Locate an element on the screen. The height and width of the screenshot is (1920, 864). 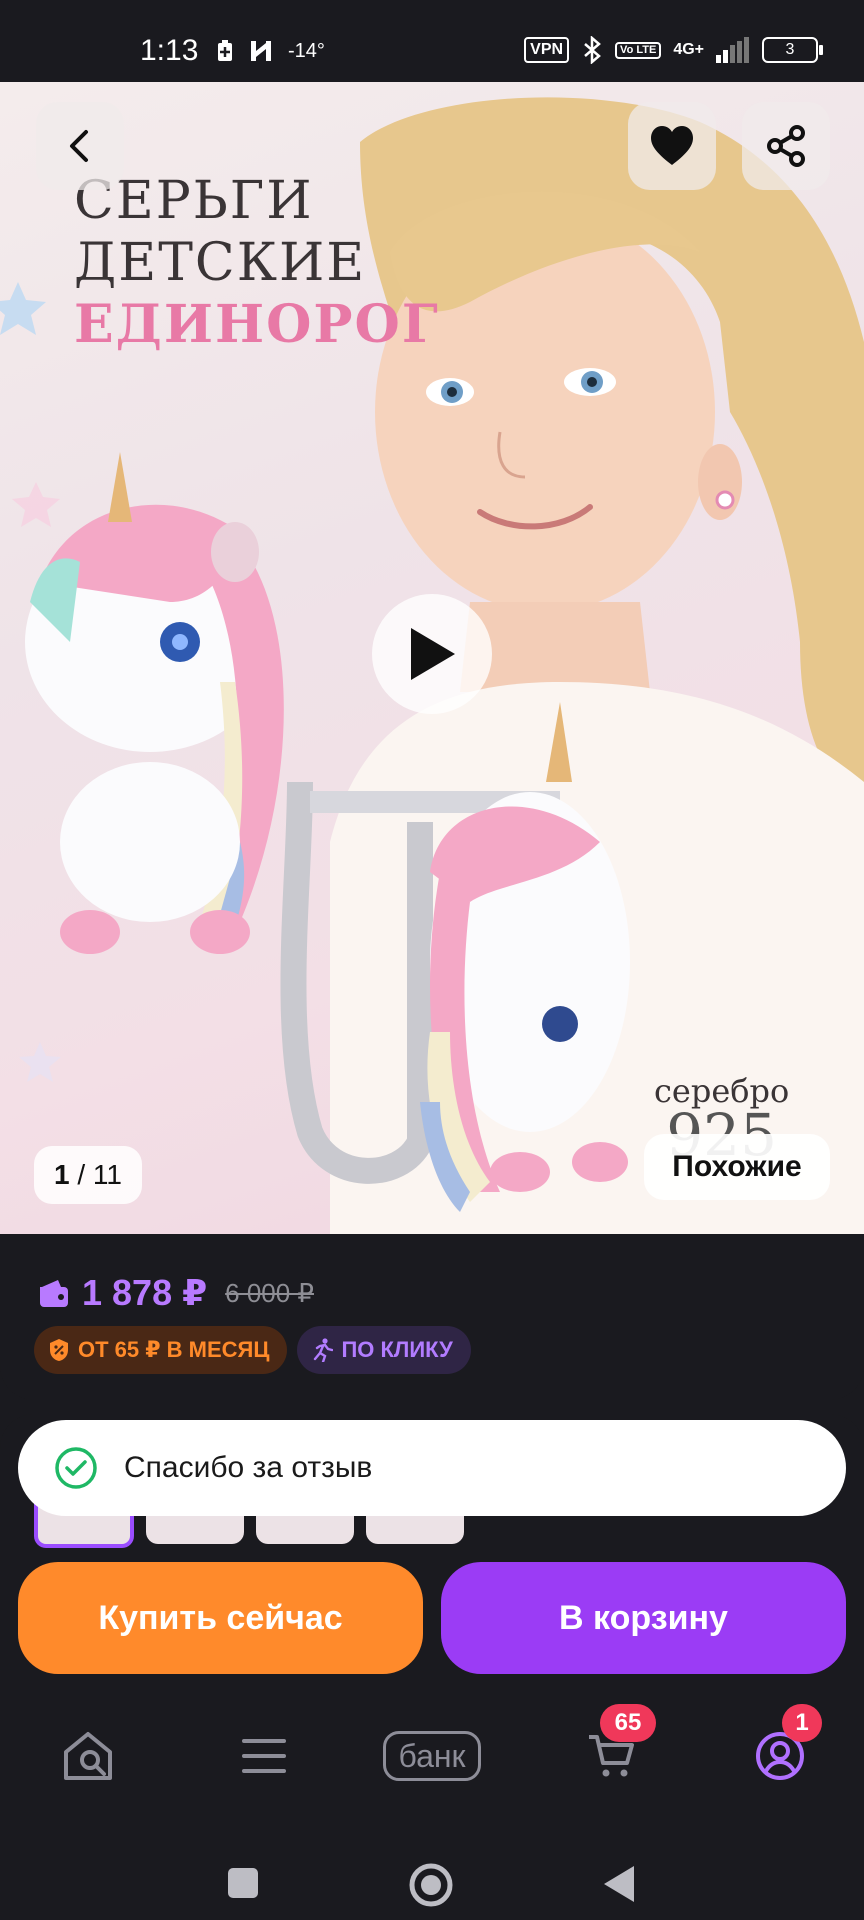
bottom-navigation: банк 65 1 is located at coordinates (432, 1755).